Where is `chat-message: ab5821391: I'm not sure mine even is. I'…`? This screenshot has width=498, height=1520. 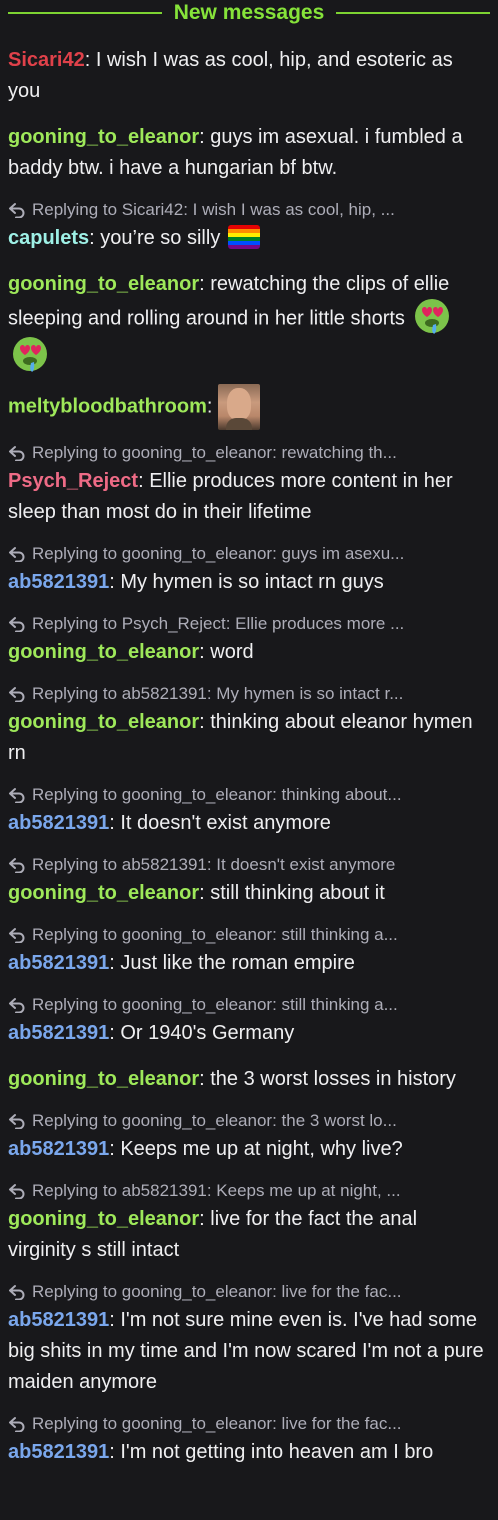 chat-message: ab5821391: I'm not sure mine even is. I'… is located at coordinates (249, 1351).